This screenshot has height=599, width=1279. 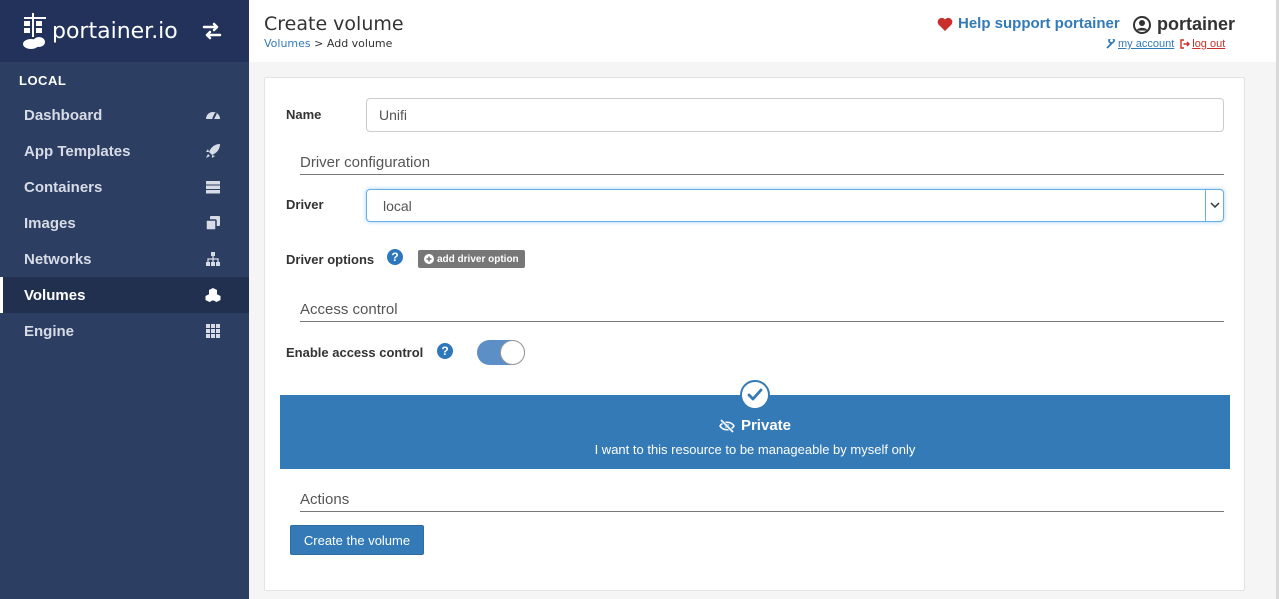 I want to click on selected-check-icon, so click(x=755, y=395).